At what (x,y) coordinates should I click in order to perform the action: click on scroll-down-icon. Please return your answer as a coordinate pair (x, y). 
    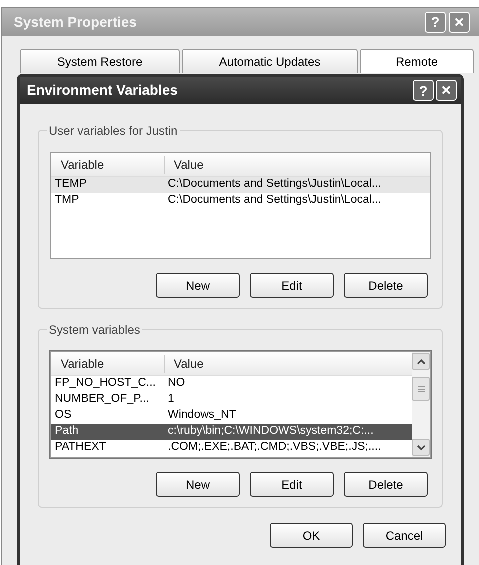
    Looking at the image, I should click on (421, 447).